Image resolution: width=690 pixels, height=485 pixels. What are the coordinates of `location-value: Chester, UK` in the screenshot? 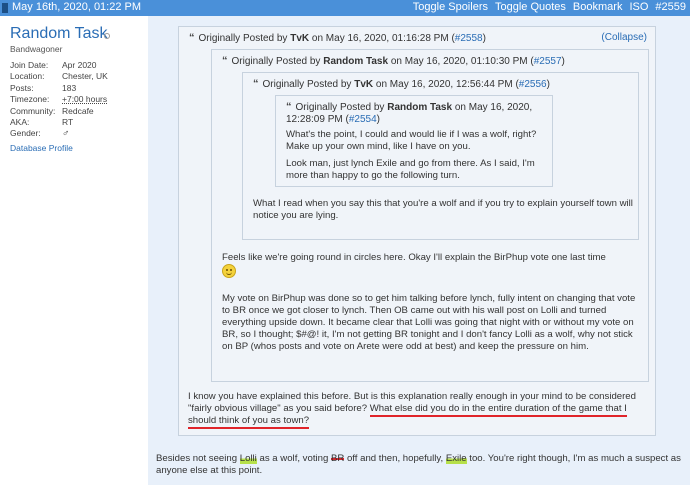 It's located at (85, 76).